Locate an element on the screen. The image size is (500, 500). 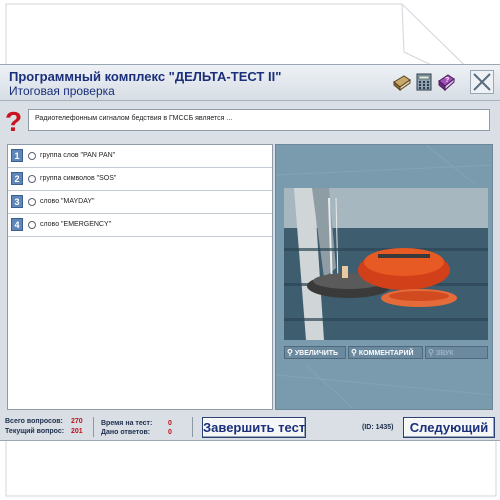
test-time-label: Время на тест: is located at coordinates (127, 423).